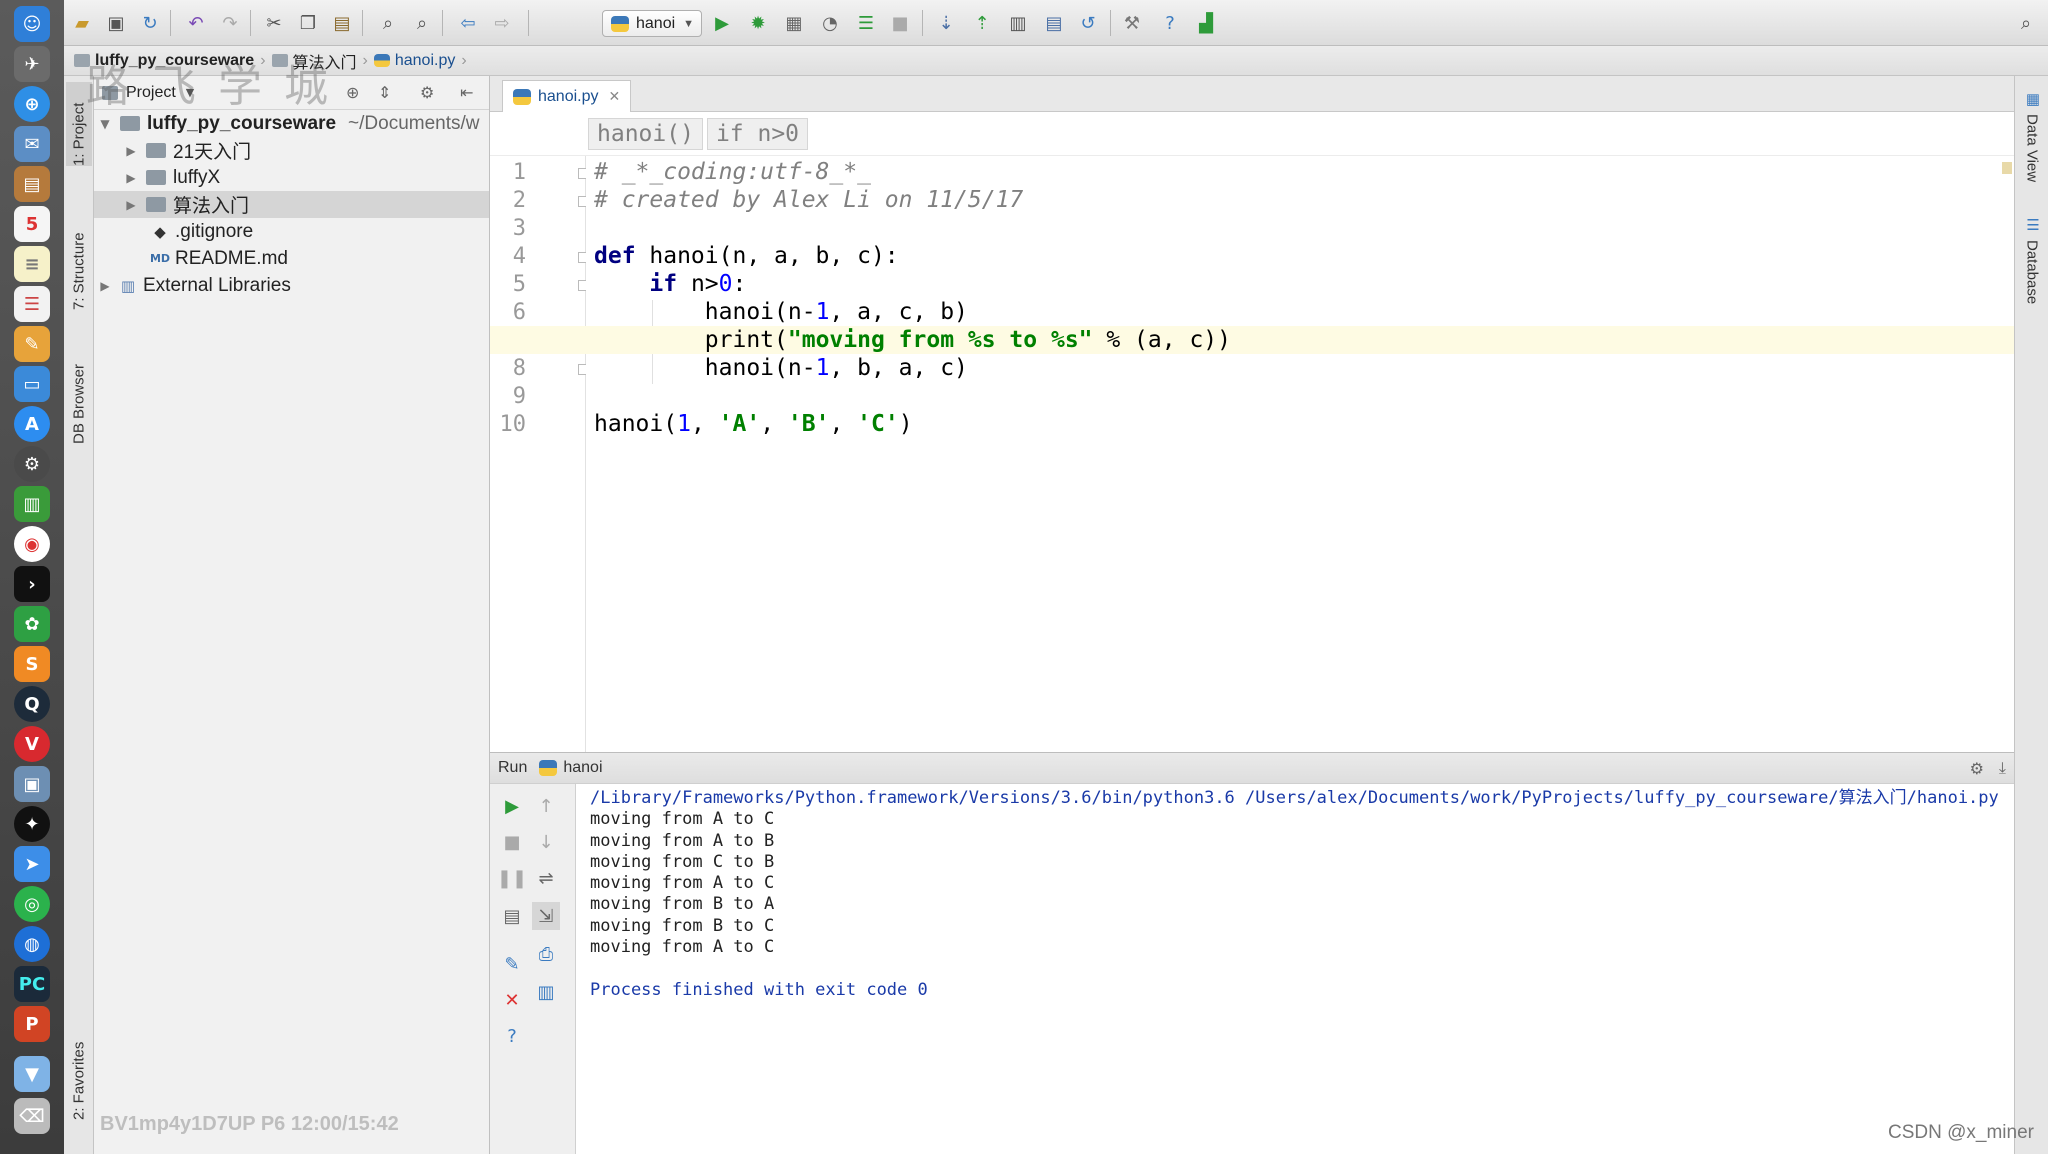 This screenshot has height=1154, width=2048. What do you see at coordinates (652, 23) in the screenshot?
I see `run-configuration-select: hanoi ▼` at bounding box center [652, 23].